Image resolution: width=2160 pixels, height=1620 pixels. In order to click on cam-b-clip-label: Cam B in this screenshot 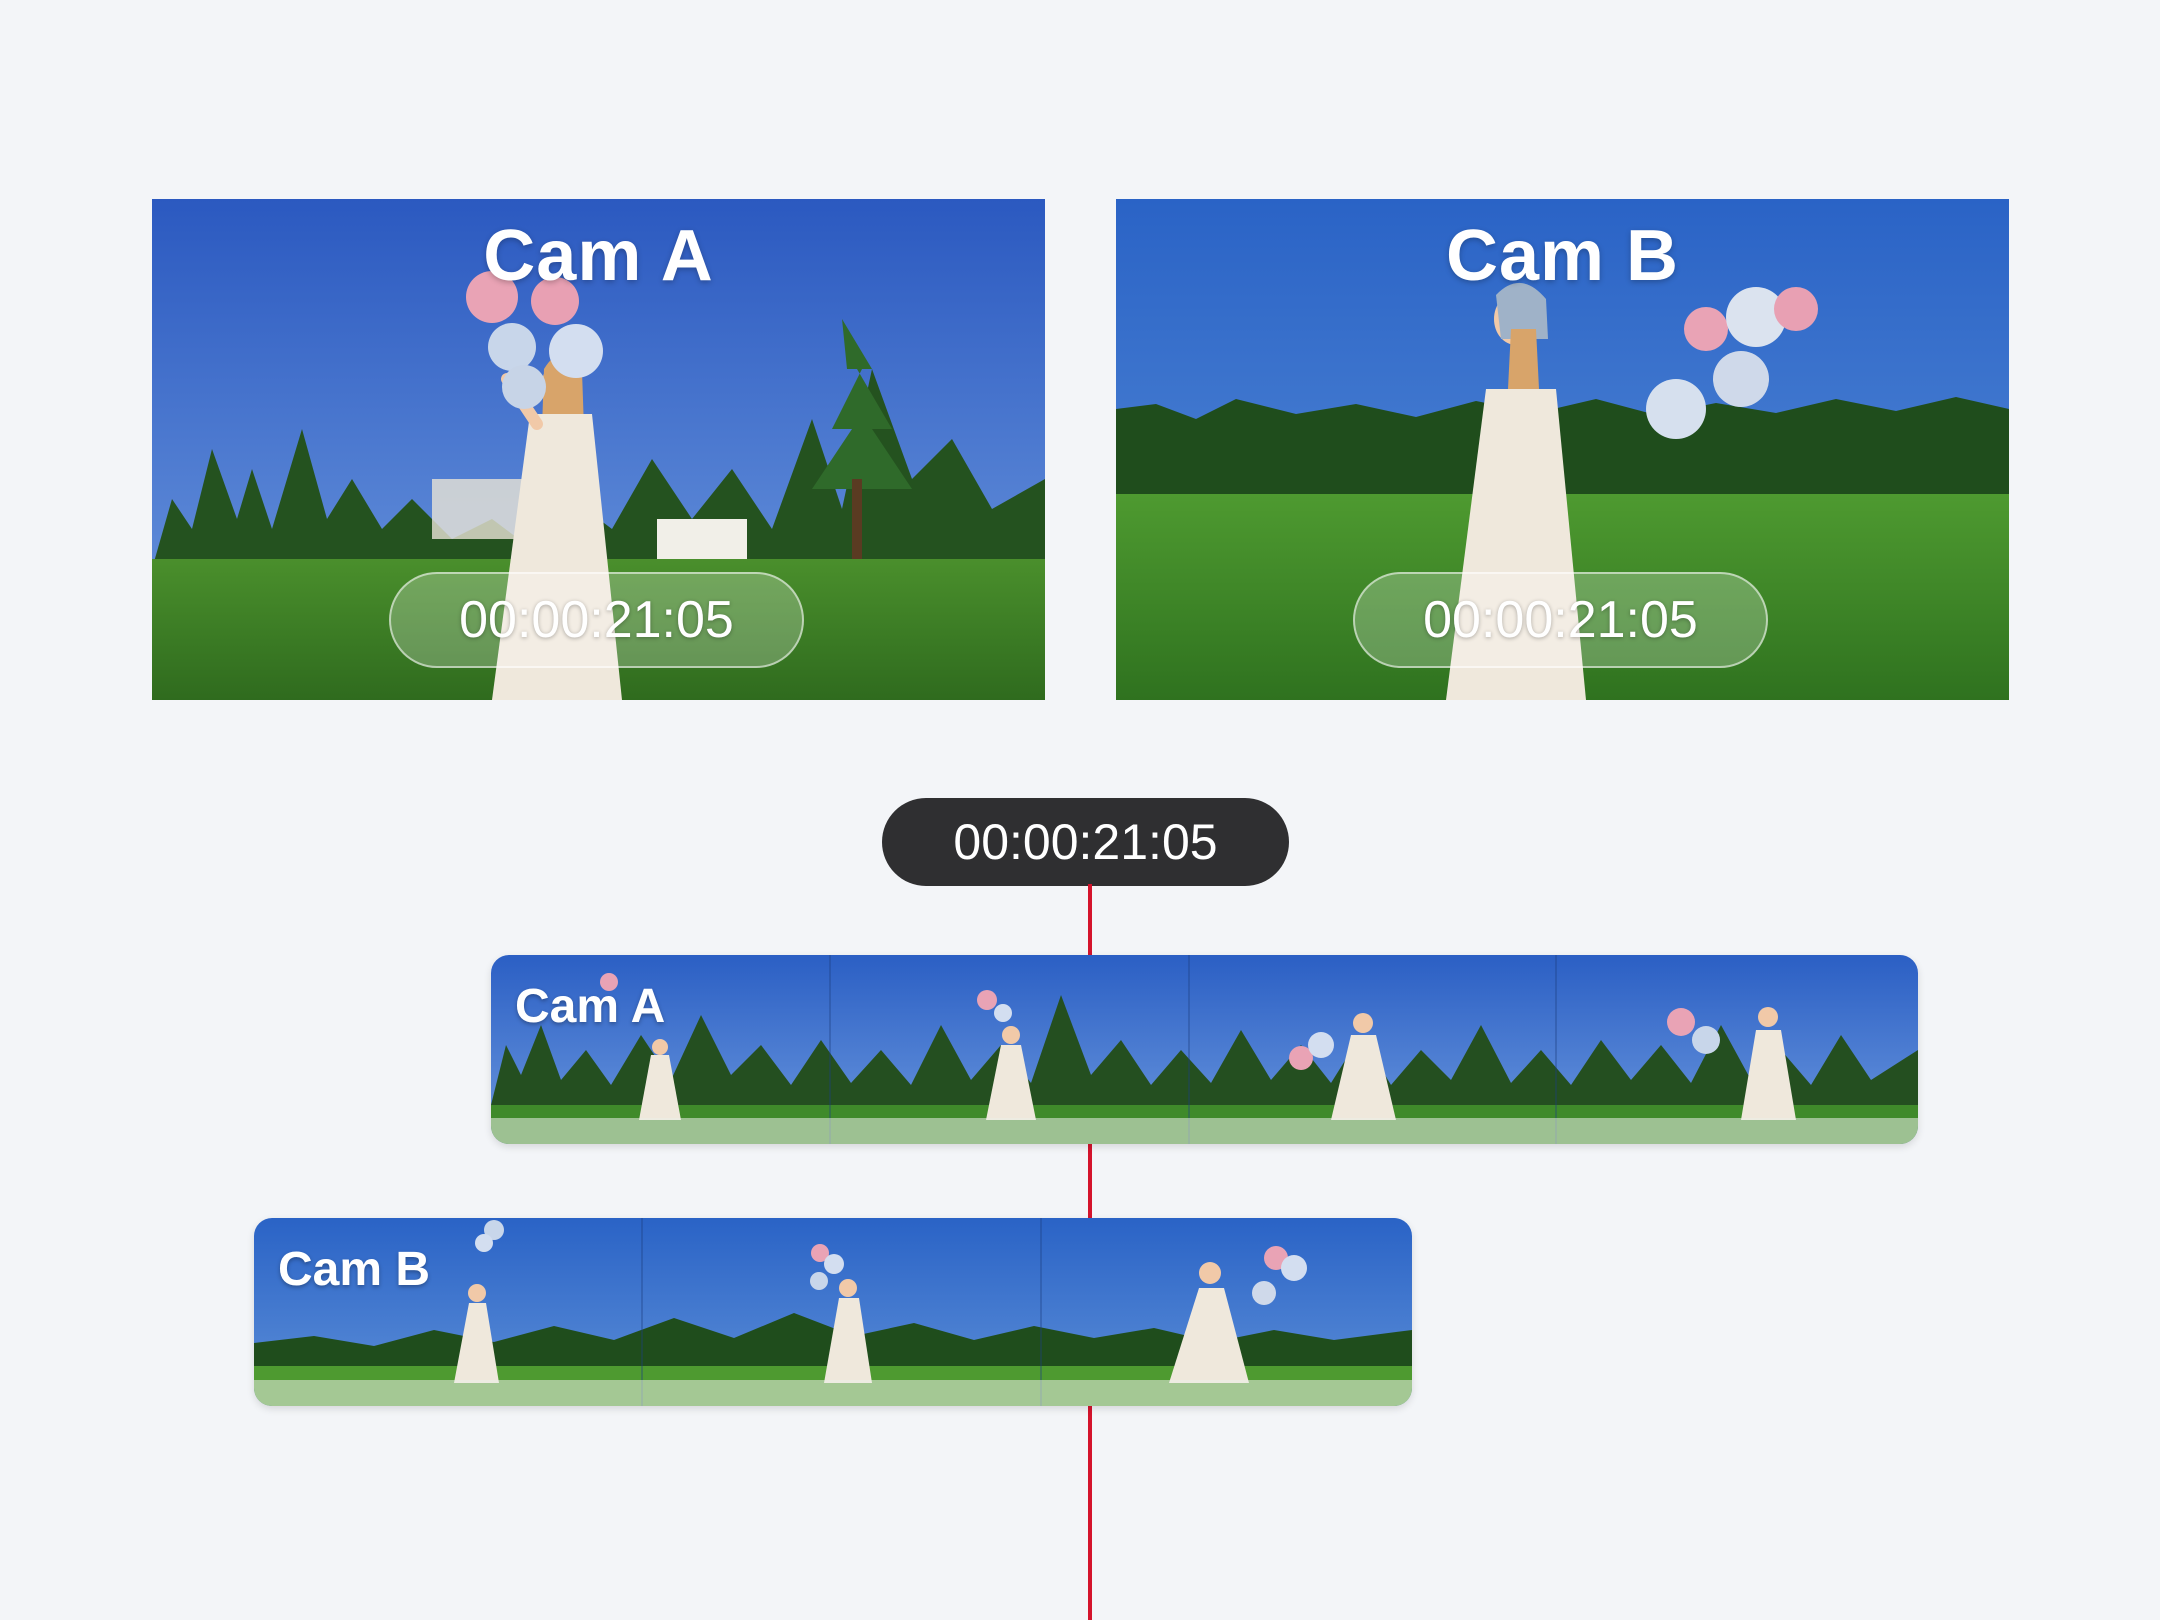, I will do `click(354, 1269)`.